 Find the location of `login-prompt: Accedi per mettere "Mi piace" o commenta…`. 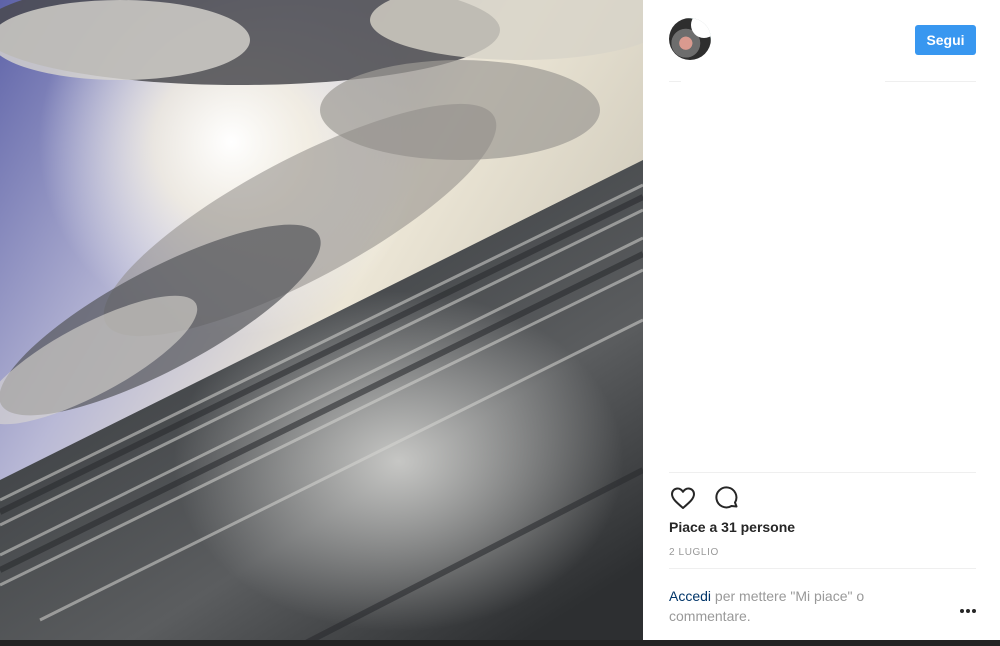

login-prompt: Accedi per mettere "Mi piace" o commenta… is located at coordinates (794, 606).